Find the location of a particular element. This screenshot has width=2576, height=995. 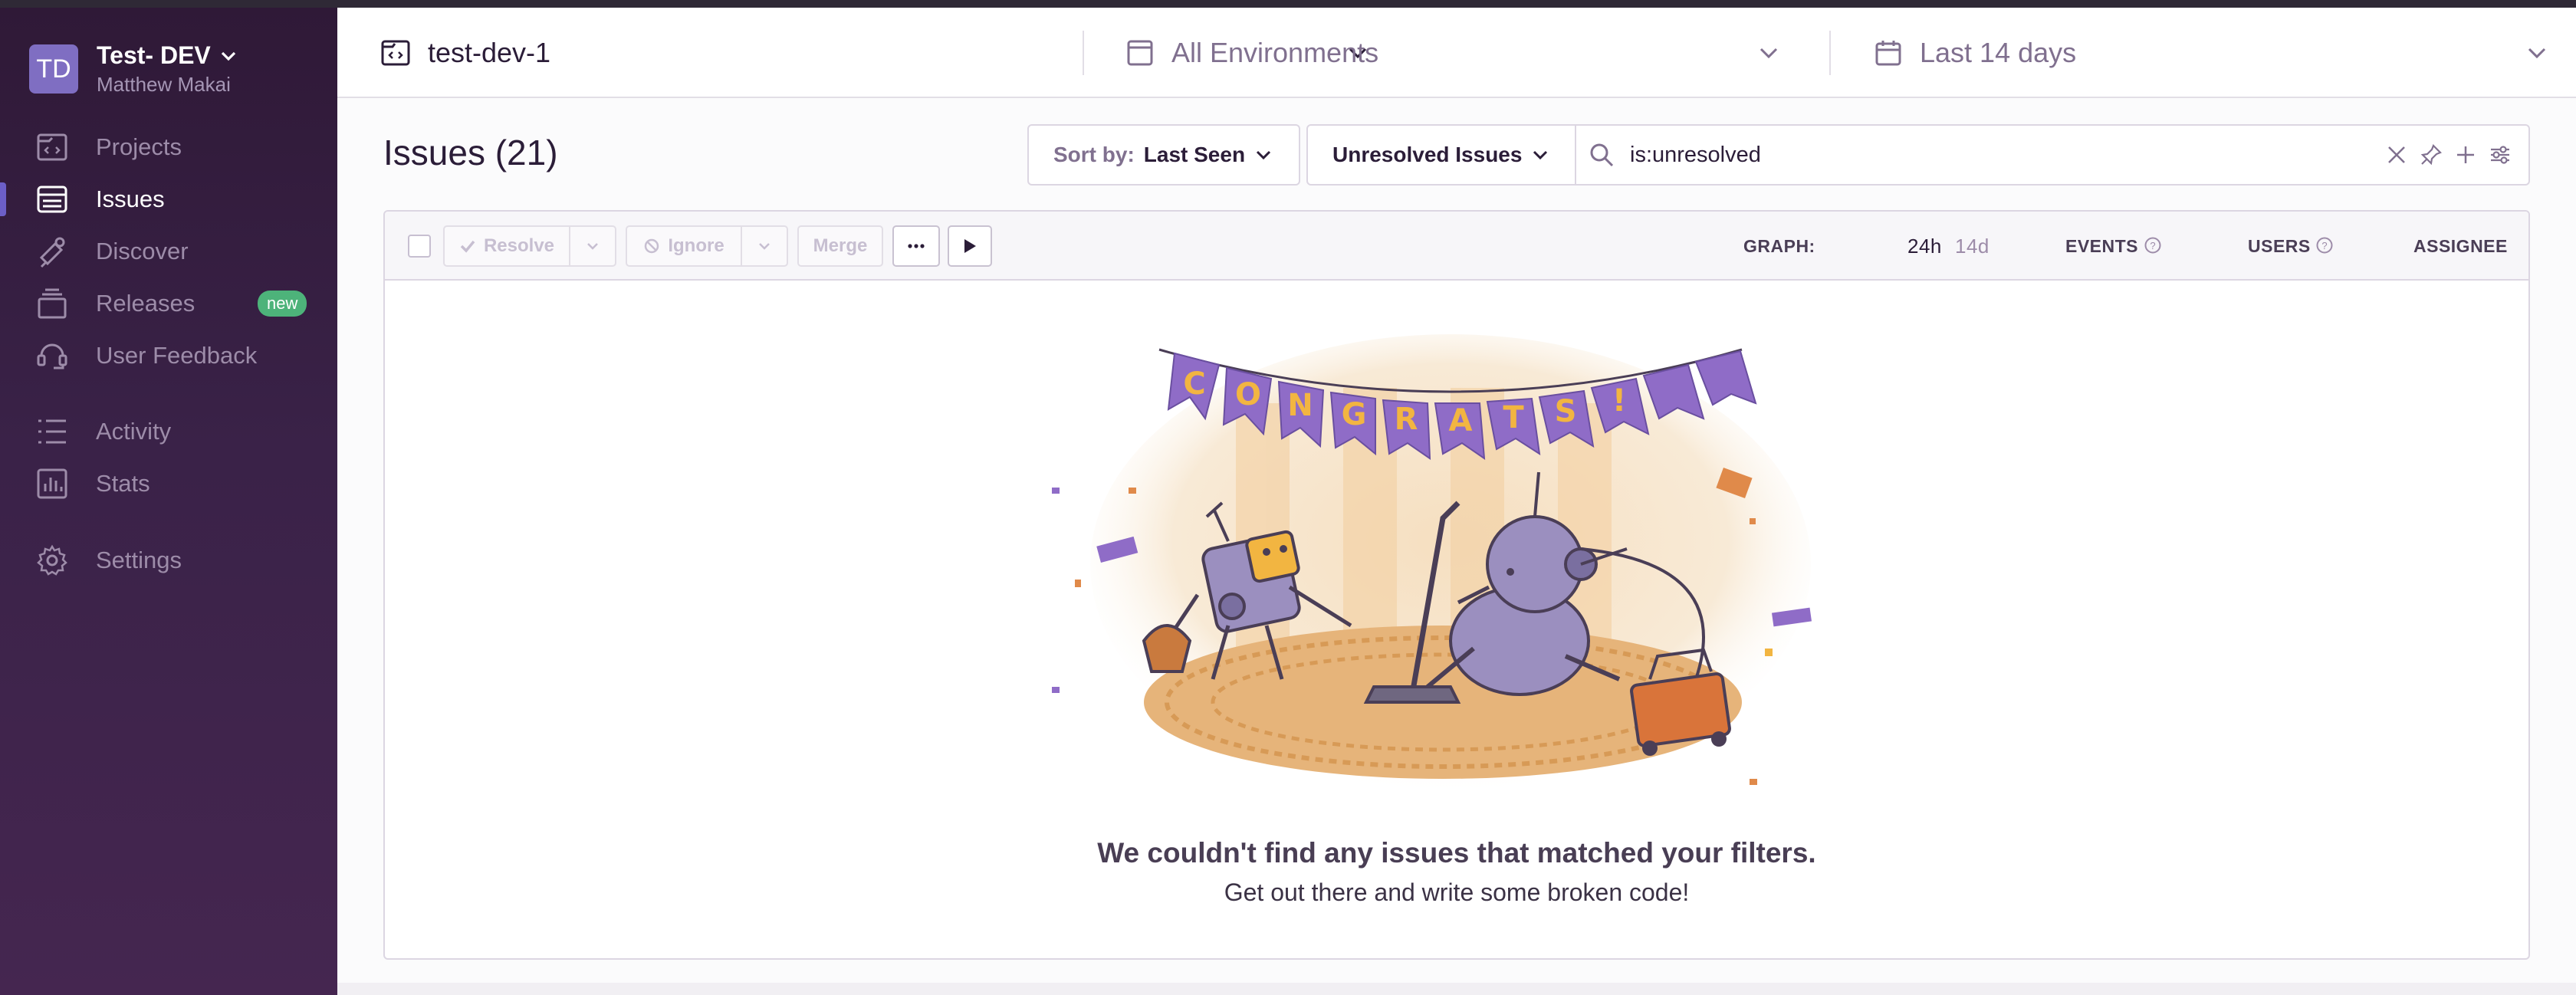

clear-search-icon is located at coordinates (2397, 155).